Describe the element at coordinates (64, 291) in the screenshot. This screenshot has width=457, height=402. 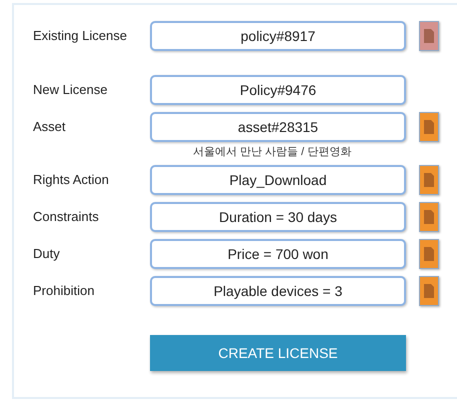
I see `field-label: Prohibition` at that location.